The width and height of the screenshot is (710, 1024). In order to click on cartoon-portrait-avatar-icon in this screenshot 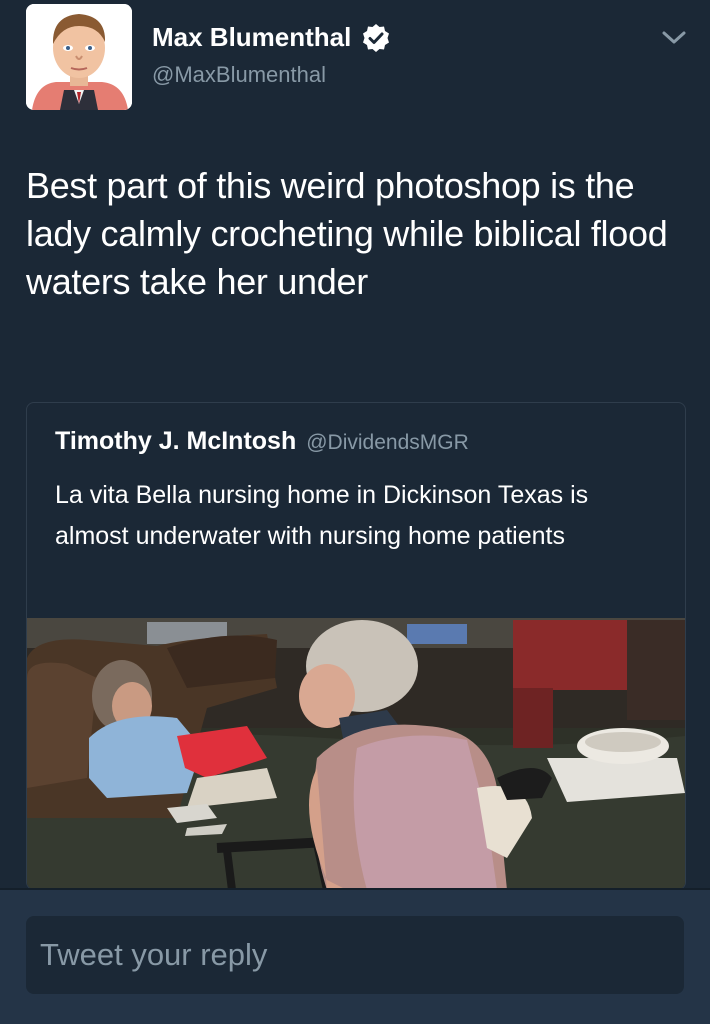, I will do `click(79, 57)`.